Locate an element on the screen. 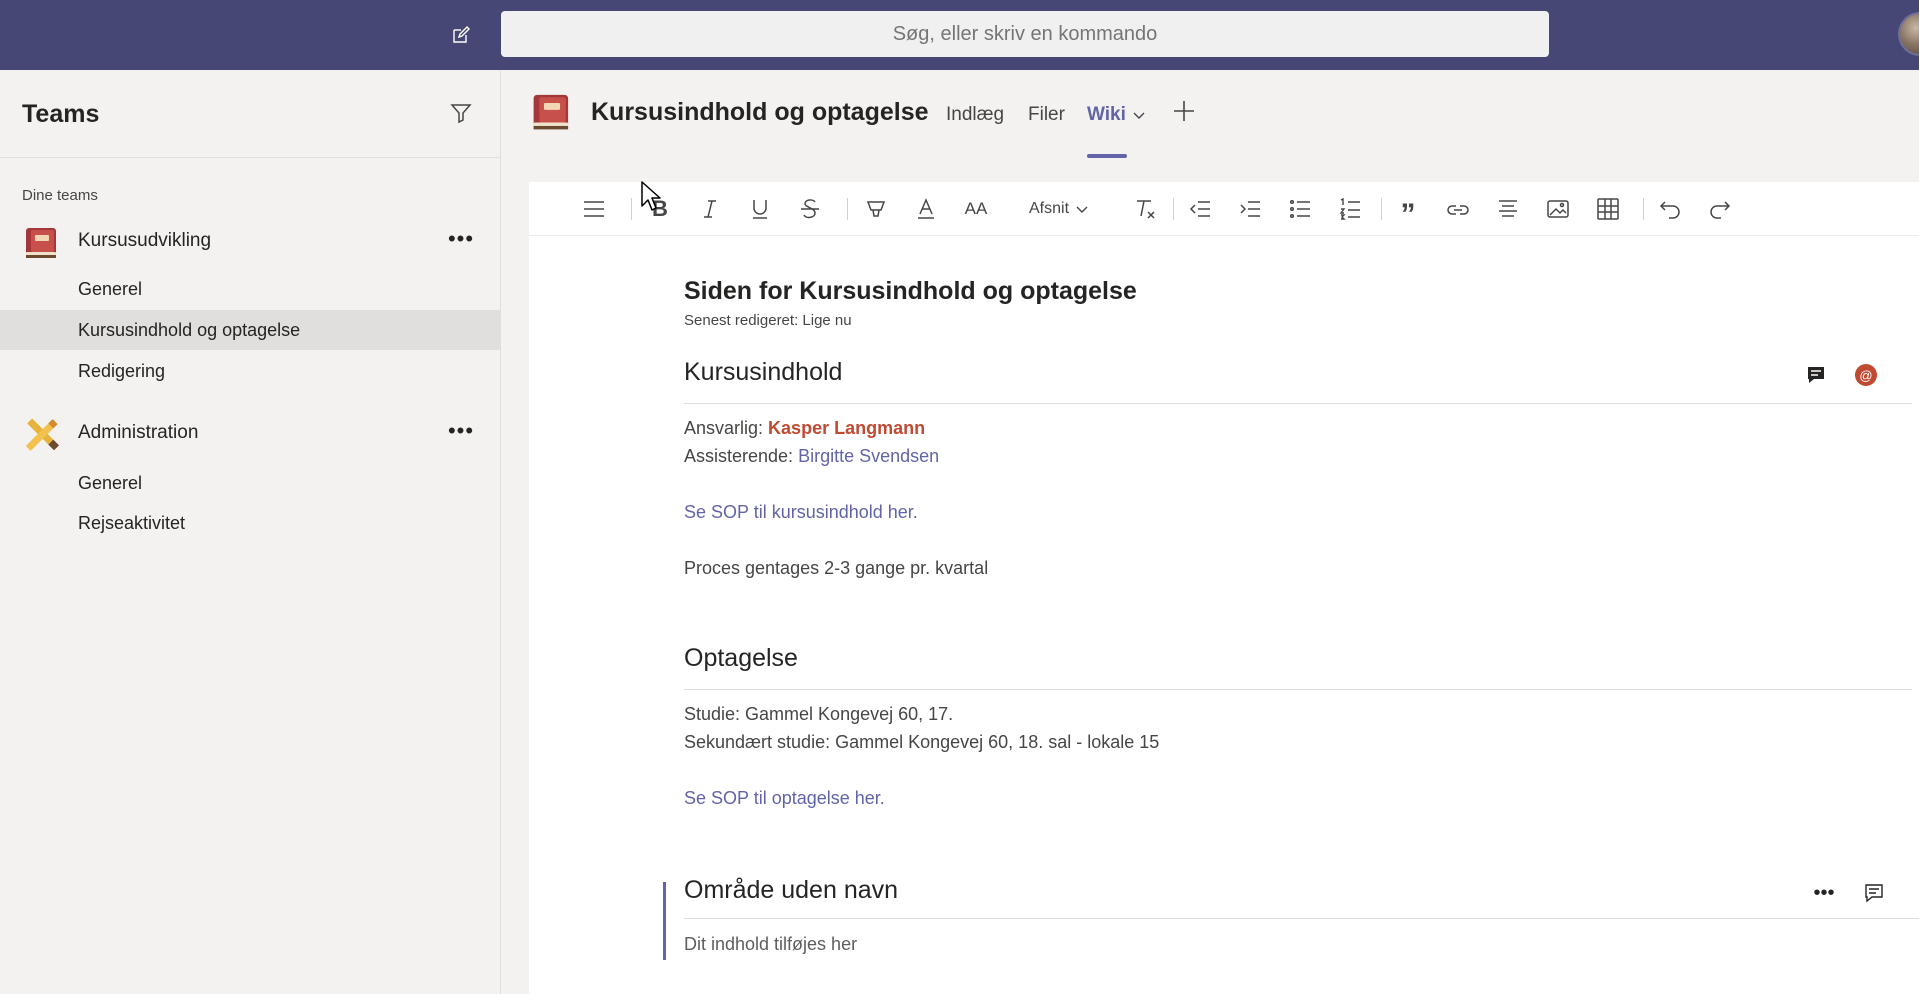 The width and height of the screenshot is (1919, 994). strikethrough-icon is located at coordinates (810, 209).